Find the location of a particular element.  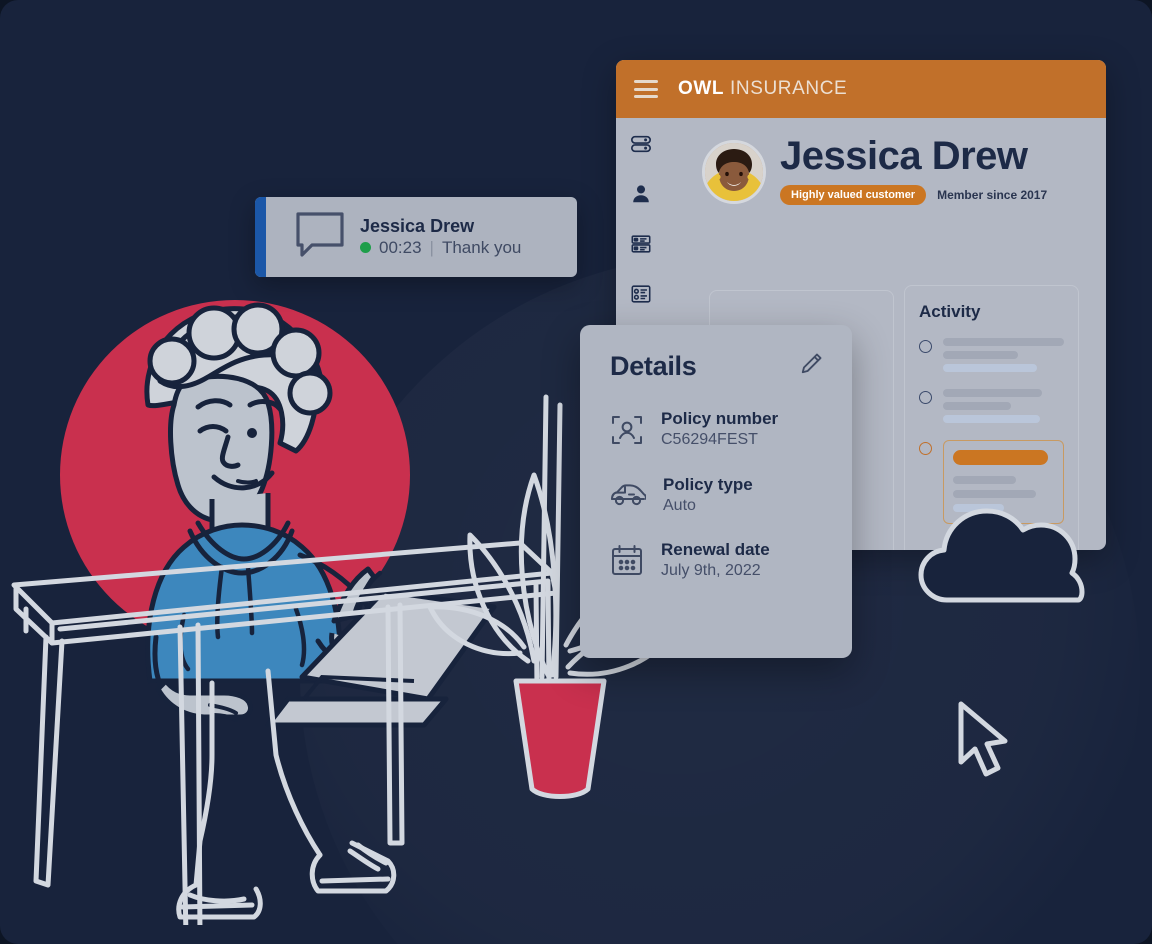

toast-time: 00:23 is located at coordinates (400, 247).